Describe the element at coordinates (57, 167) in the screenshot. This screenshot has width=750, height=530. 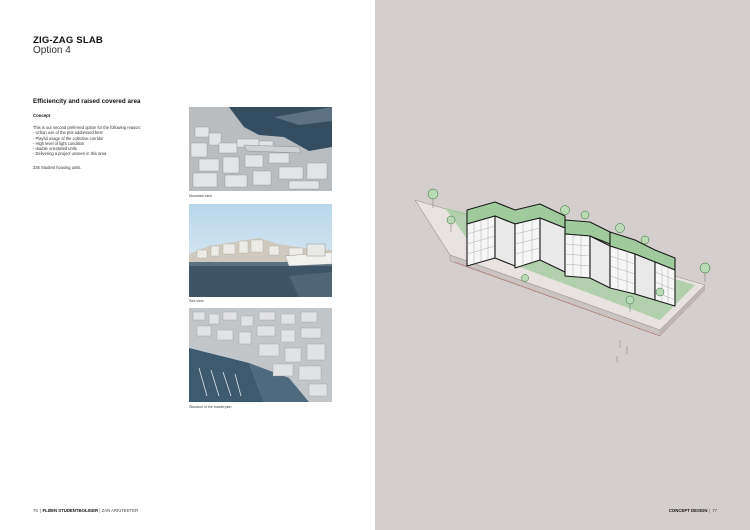
I see `units-text: 236 Student housing units.` at that location.